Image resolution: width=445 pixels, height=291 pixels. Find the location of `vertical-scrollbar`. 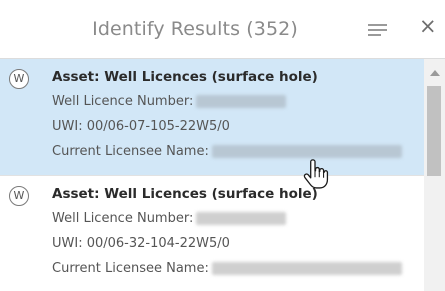

vertical-scrollbar is located at coordinates (434, 175).